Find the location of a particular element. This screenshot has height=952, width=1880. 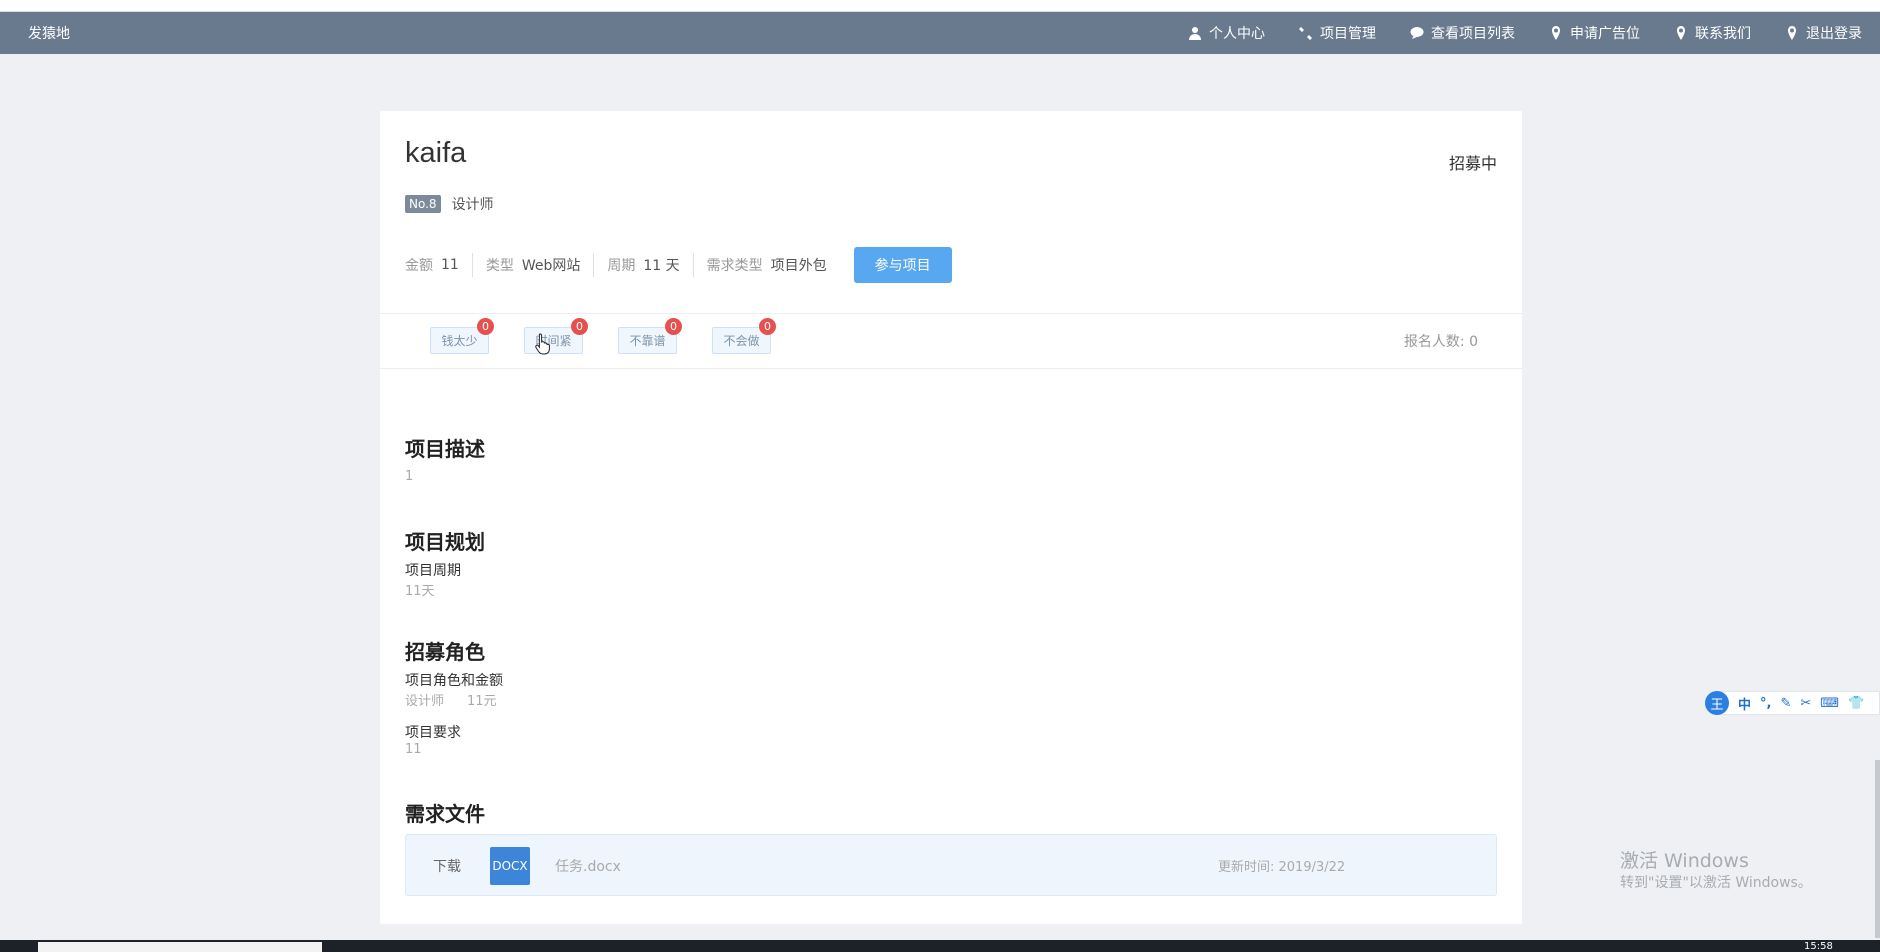

role-name: 设计师 is located at coordinates (472, 205).